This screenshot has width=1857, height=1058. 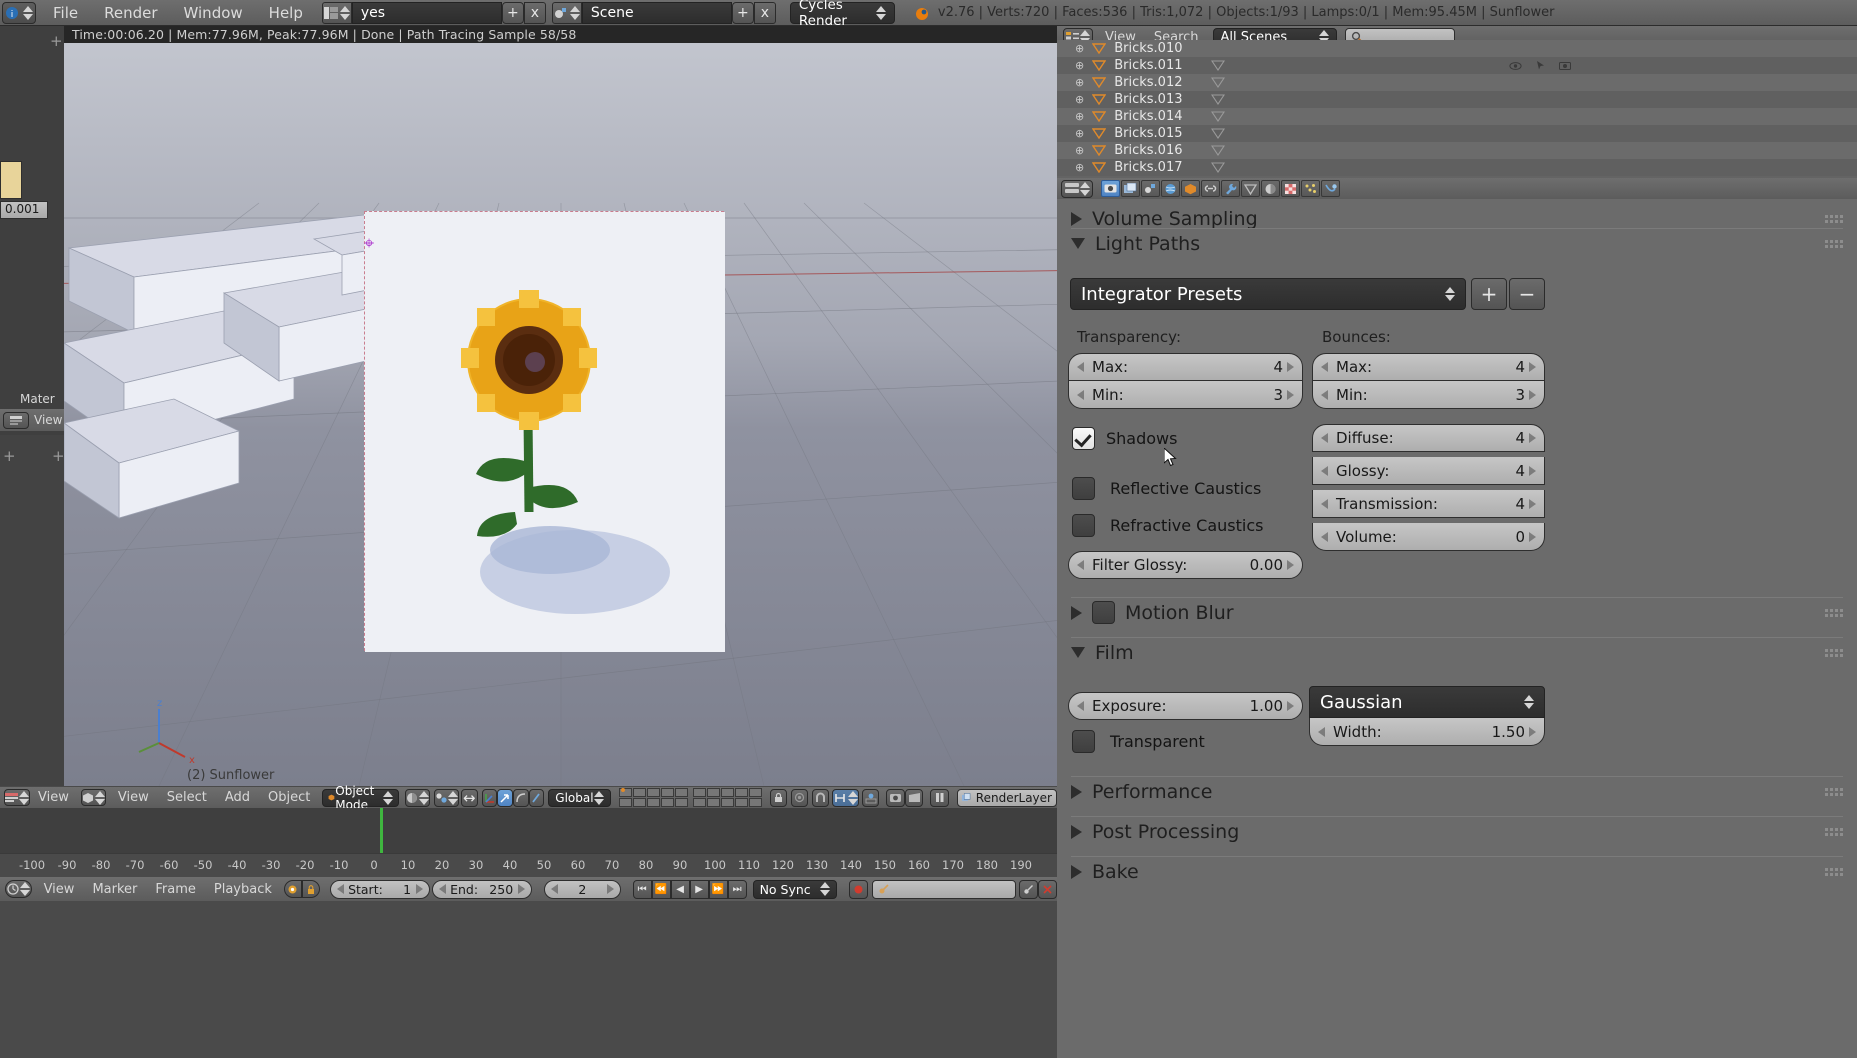 What do you see at coordinates (213, 13) in the screenshot?
I see `menu-window: Window` at bounding box center [213, 13].